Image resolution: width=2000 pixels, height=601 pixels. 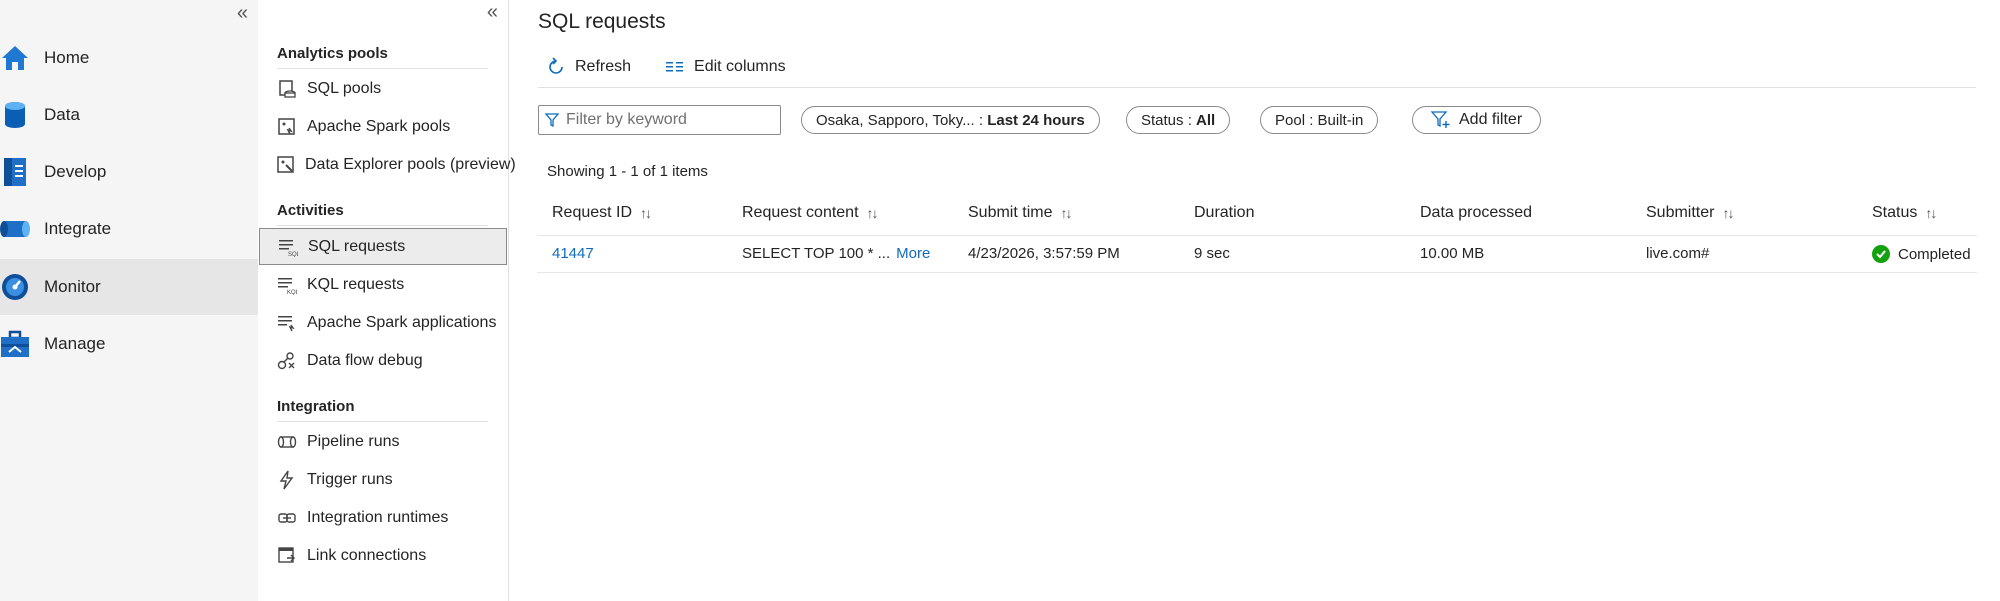 What do you see at coordinates (1036, 120) in the screenshot?
I see `time-range-value: Last 24 hours` at bounding box center [1036, 120].